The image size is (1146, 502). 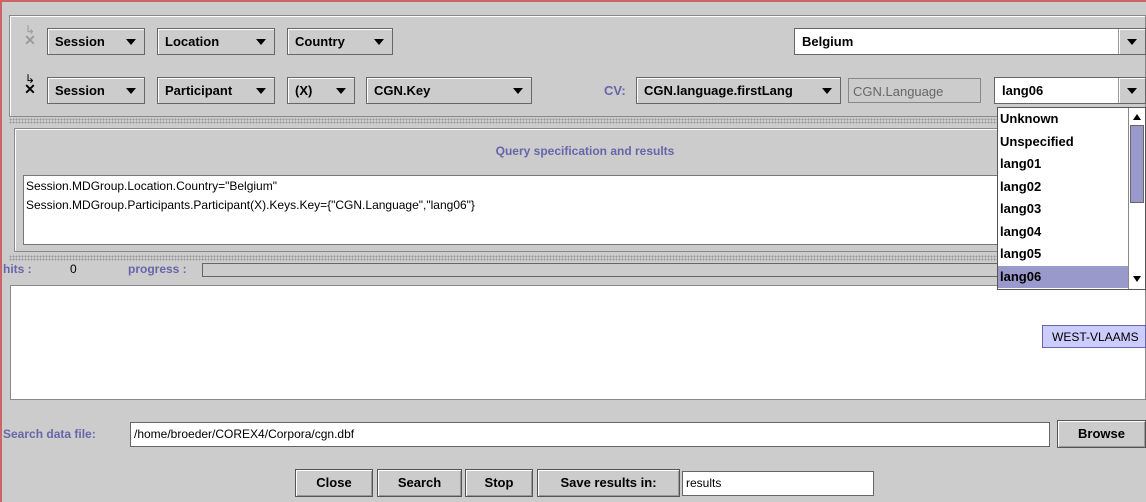 I want to click on cv-label: CV:, so click(x=615, y=90).